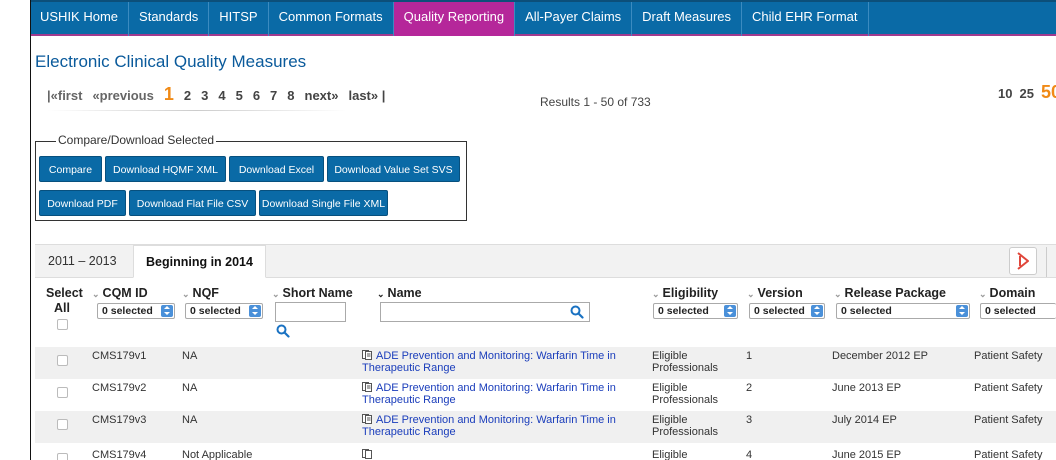 This screenshot has width=1056, height=460. Describe the element at coordinates (749, 454) in the screenshot. I see `cell-version: 4` at that location.